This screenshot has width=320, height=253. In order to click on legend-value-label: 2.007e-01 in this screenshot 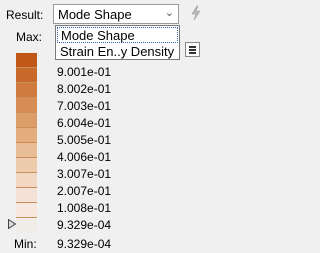, I will do `click(84, 191)`.